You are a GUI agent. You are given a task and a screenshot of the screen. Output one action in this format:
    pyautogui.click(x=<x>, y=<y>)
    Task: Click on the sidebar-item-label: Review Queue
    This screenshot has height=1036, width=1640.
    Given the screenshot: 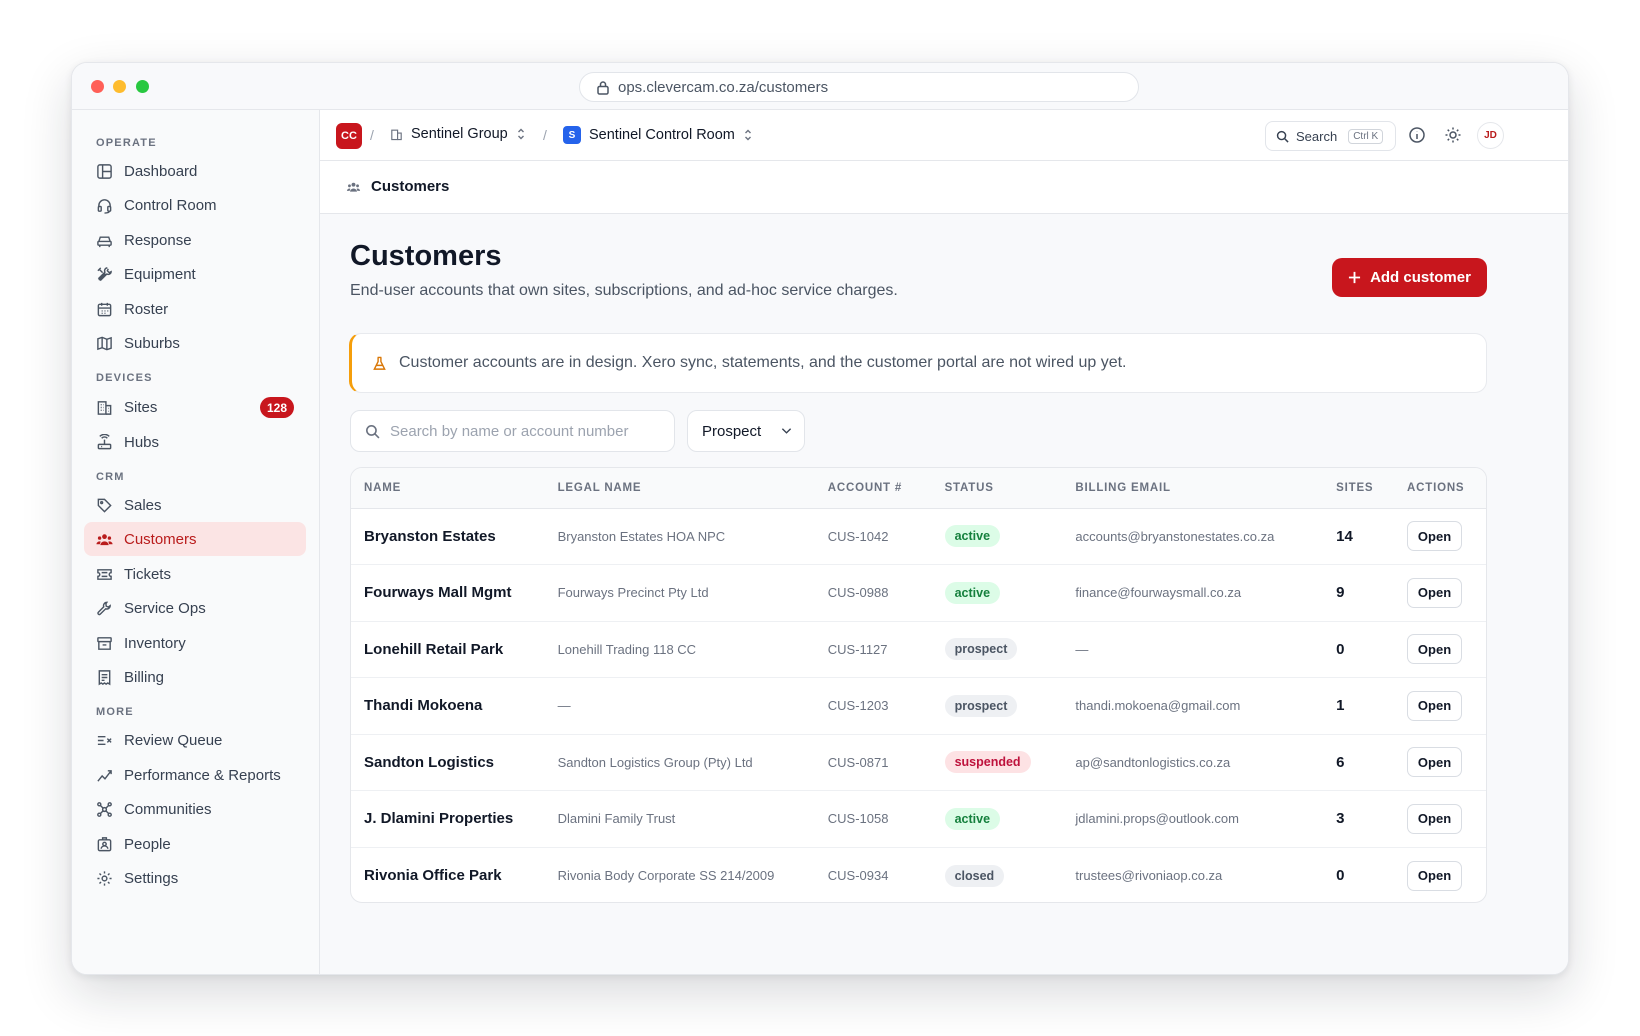 What is the action you would take?
    pyautogui.click(x=173, y=740)
    